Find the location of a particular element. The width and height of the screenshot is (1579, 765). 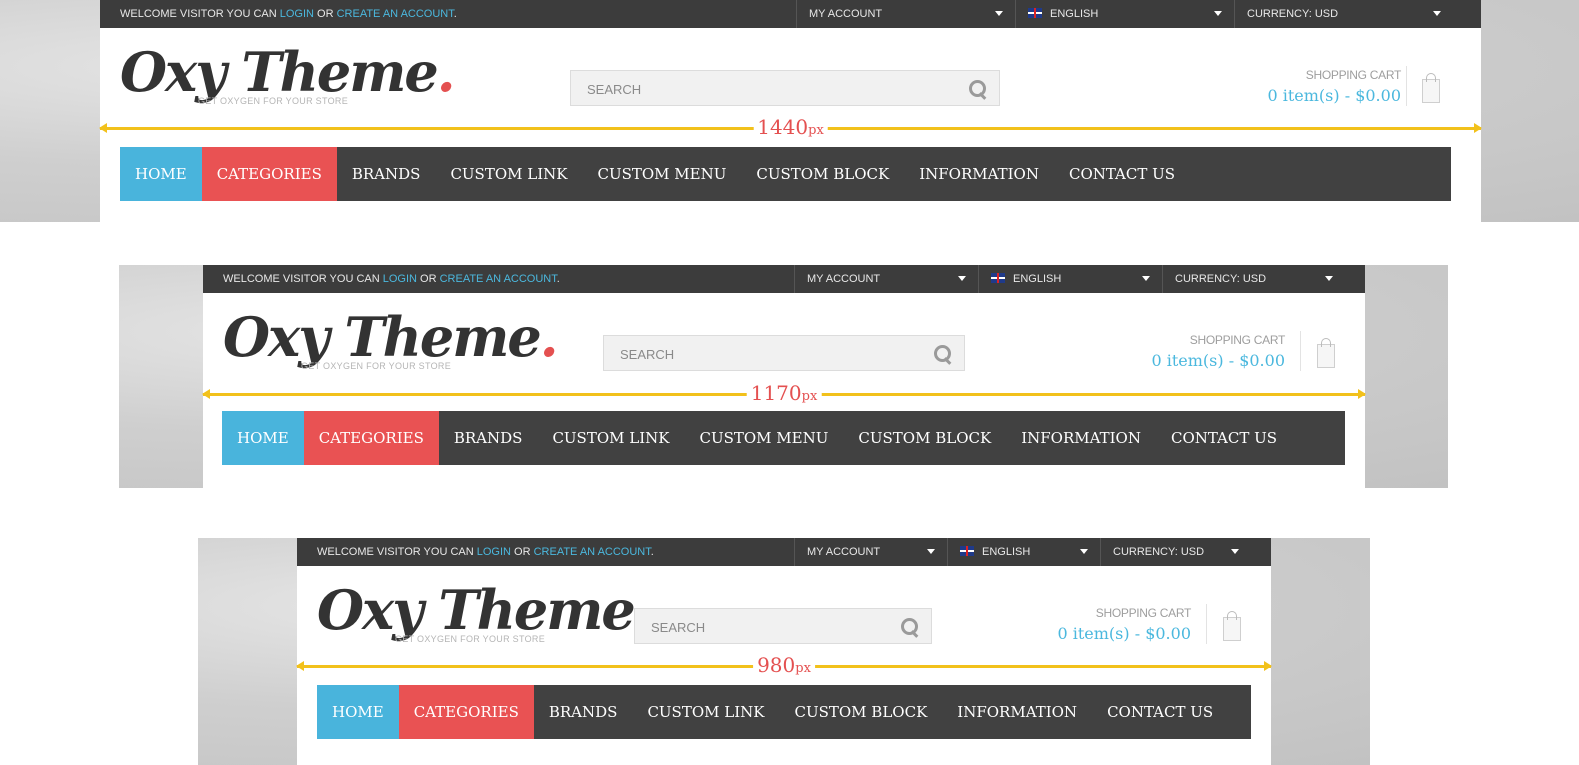

width-indicator-1440: 1440px is located at coordinates (790, 129).